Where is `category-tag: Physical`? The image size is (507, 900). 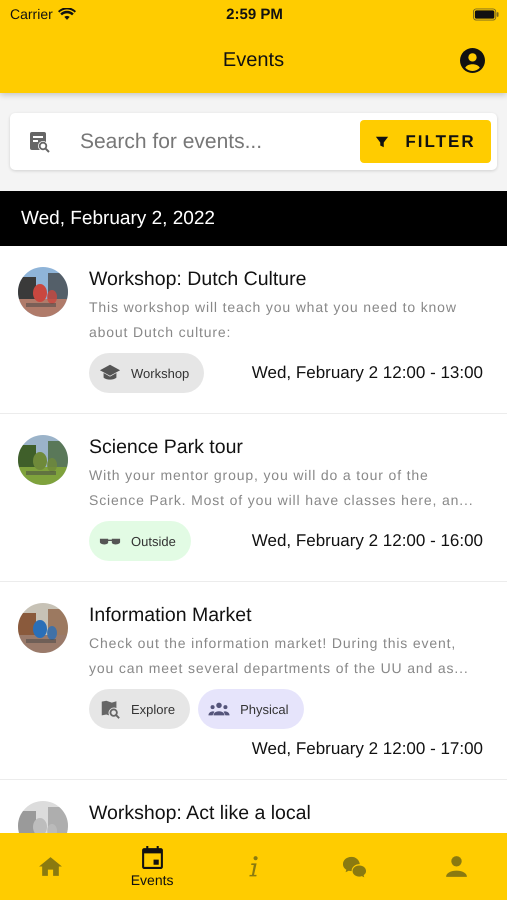
category-tag: Physical is located at coordinates (251, 709).